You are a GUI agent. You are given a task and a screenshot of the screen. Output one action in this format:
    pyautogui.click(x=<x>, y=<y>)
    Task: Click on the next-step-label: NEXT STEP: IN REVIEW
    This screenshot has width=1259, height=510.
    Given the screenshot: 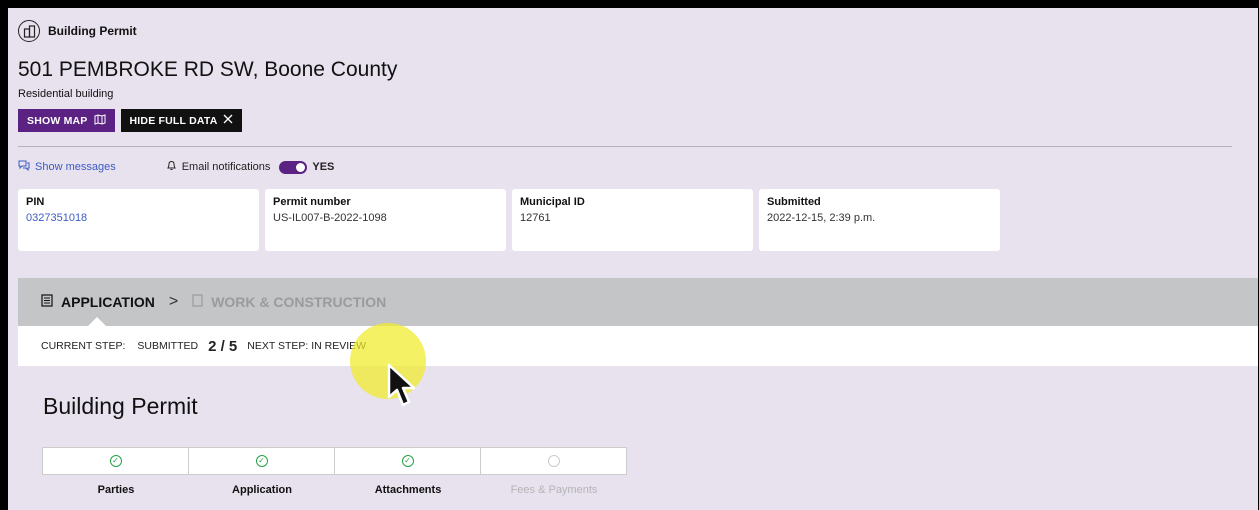 What is the action you would take?
    pyautogui.click(x=307, y=346)
    